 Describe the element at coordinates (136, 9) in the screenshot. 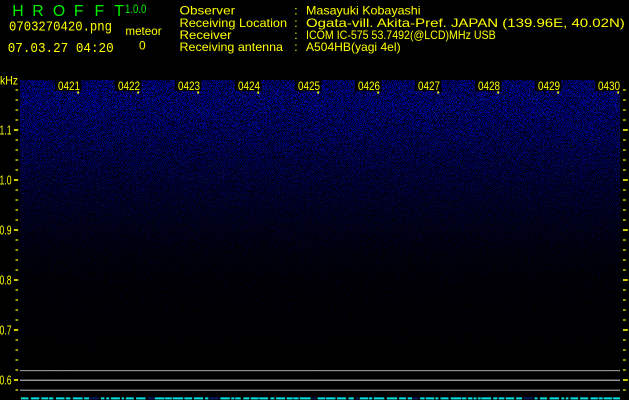

I see `svg-text: 1.0.0` at that location.